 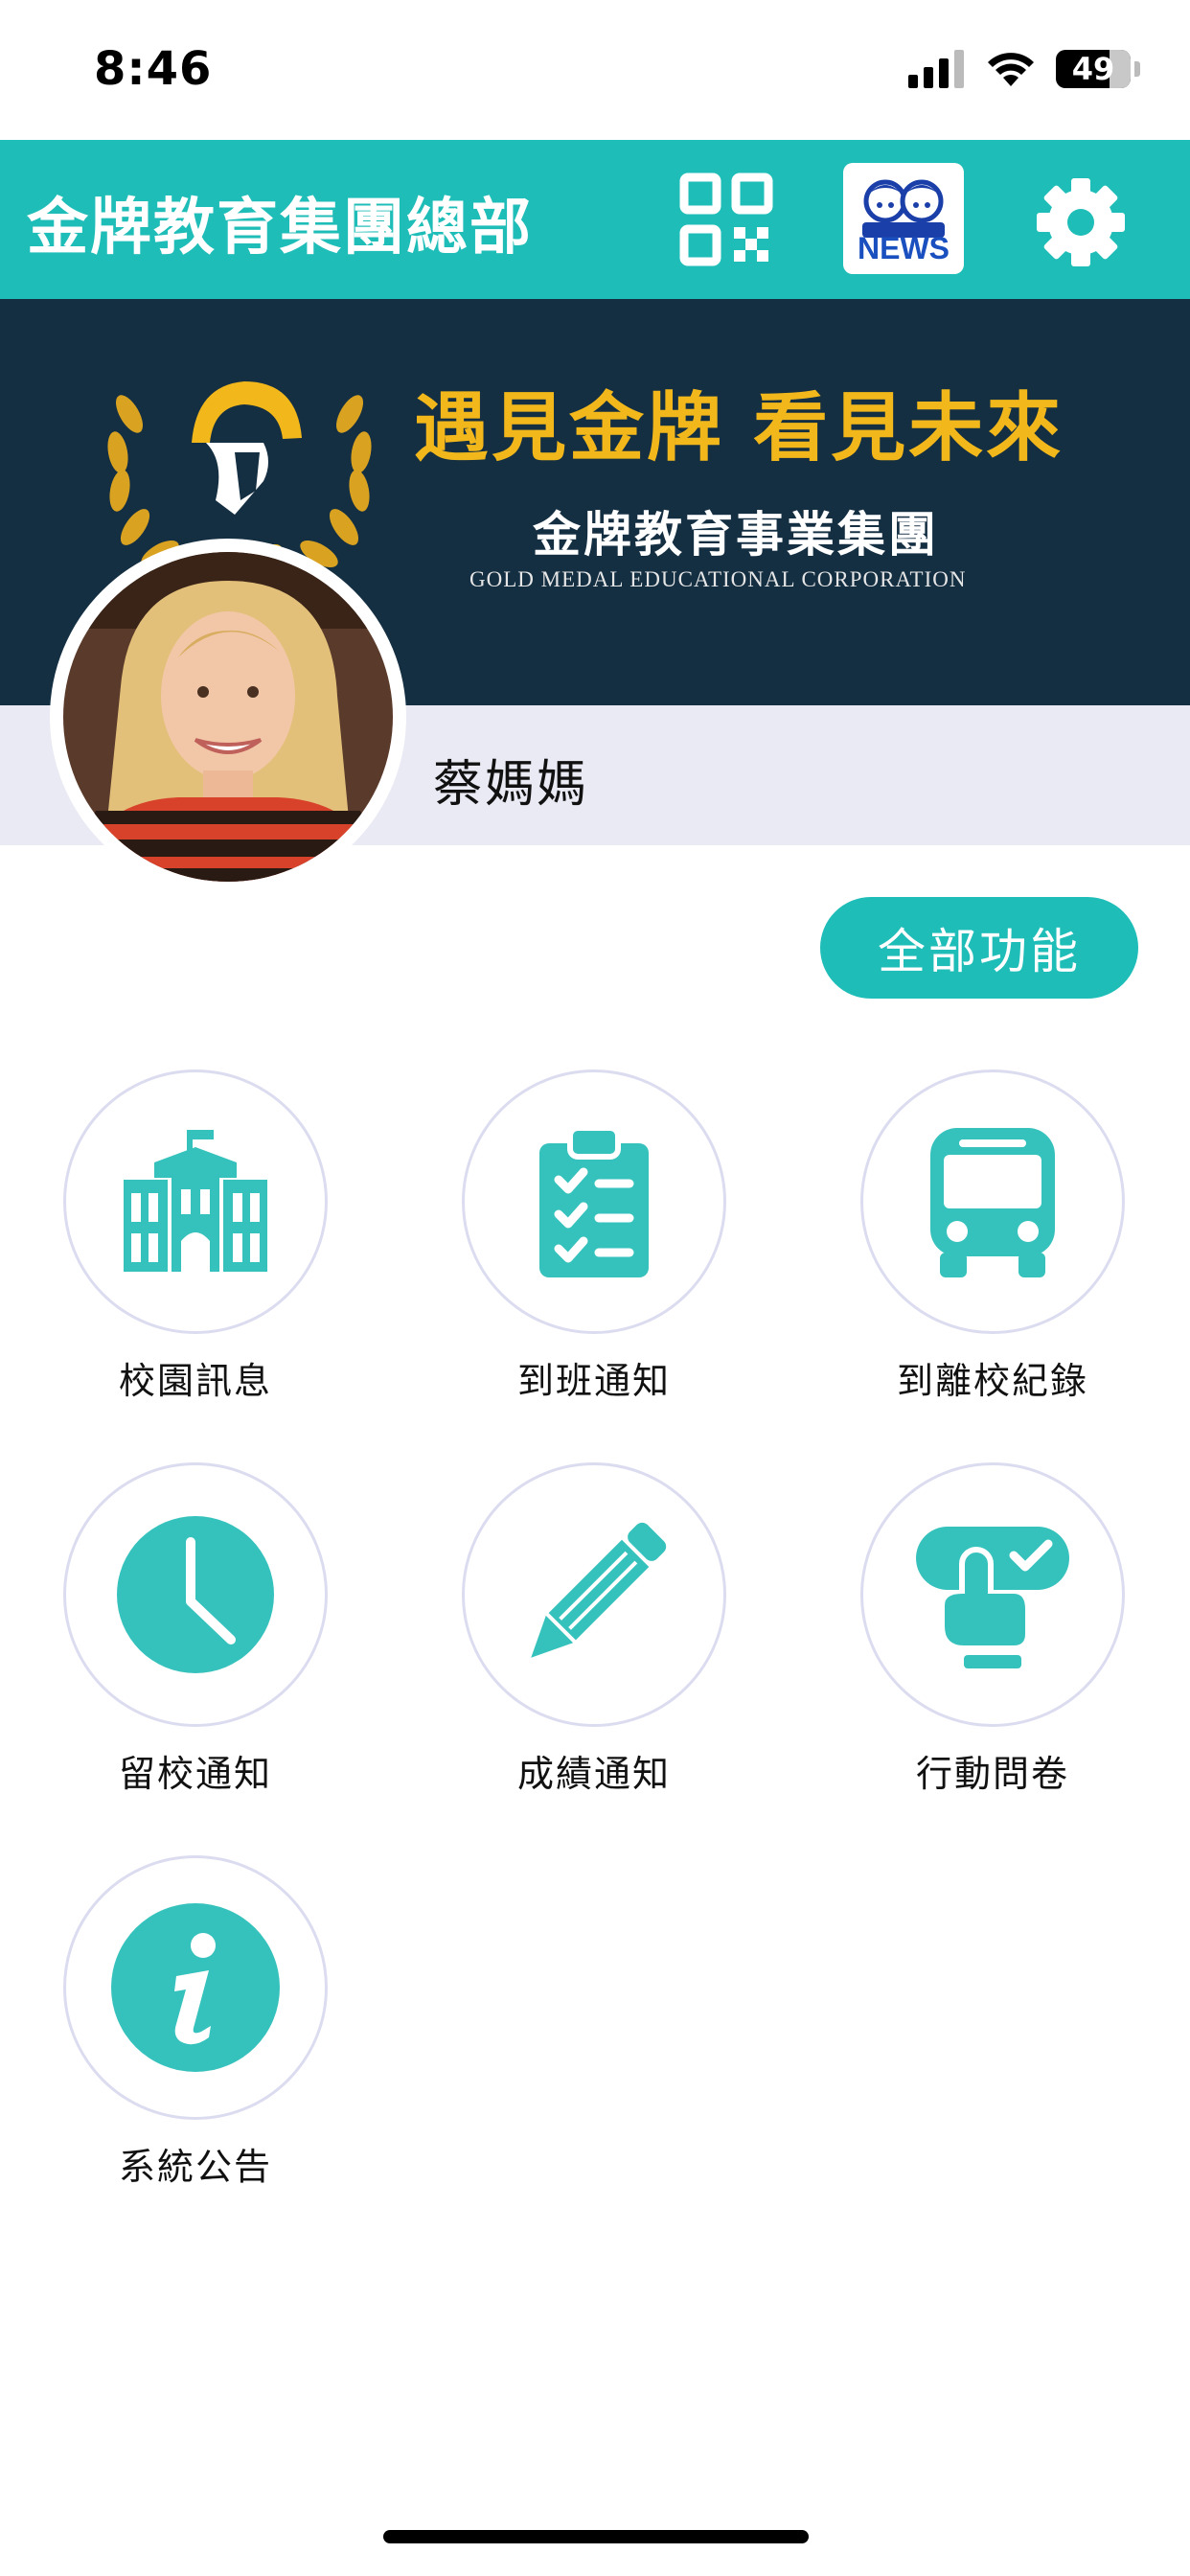 What do you see at coordinates (154, 69) in the screenshot?
I see `status-time: 8:46` at bounding box center [154, 69].